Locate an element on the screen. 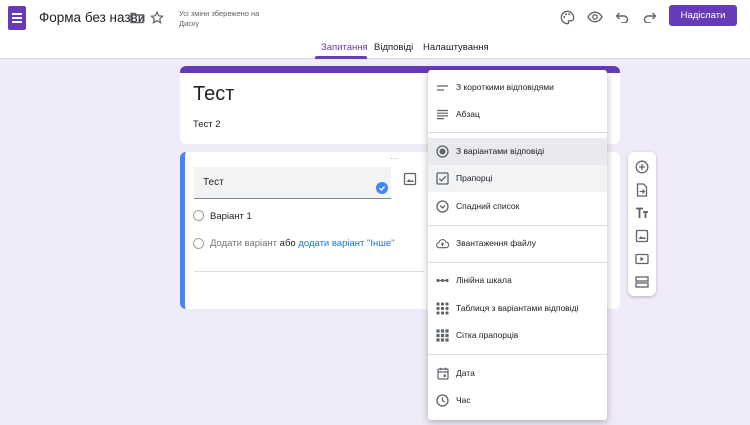  menu-label: Час is located at coordinates (463, 400).